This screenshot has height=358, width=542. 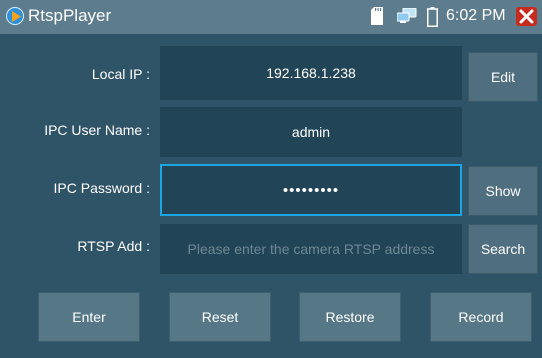 I want to click on close-icon, so click(x=526, y=16).